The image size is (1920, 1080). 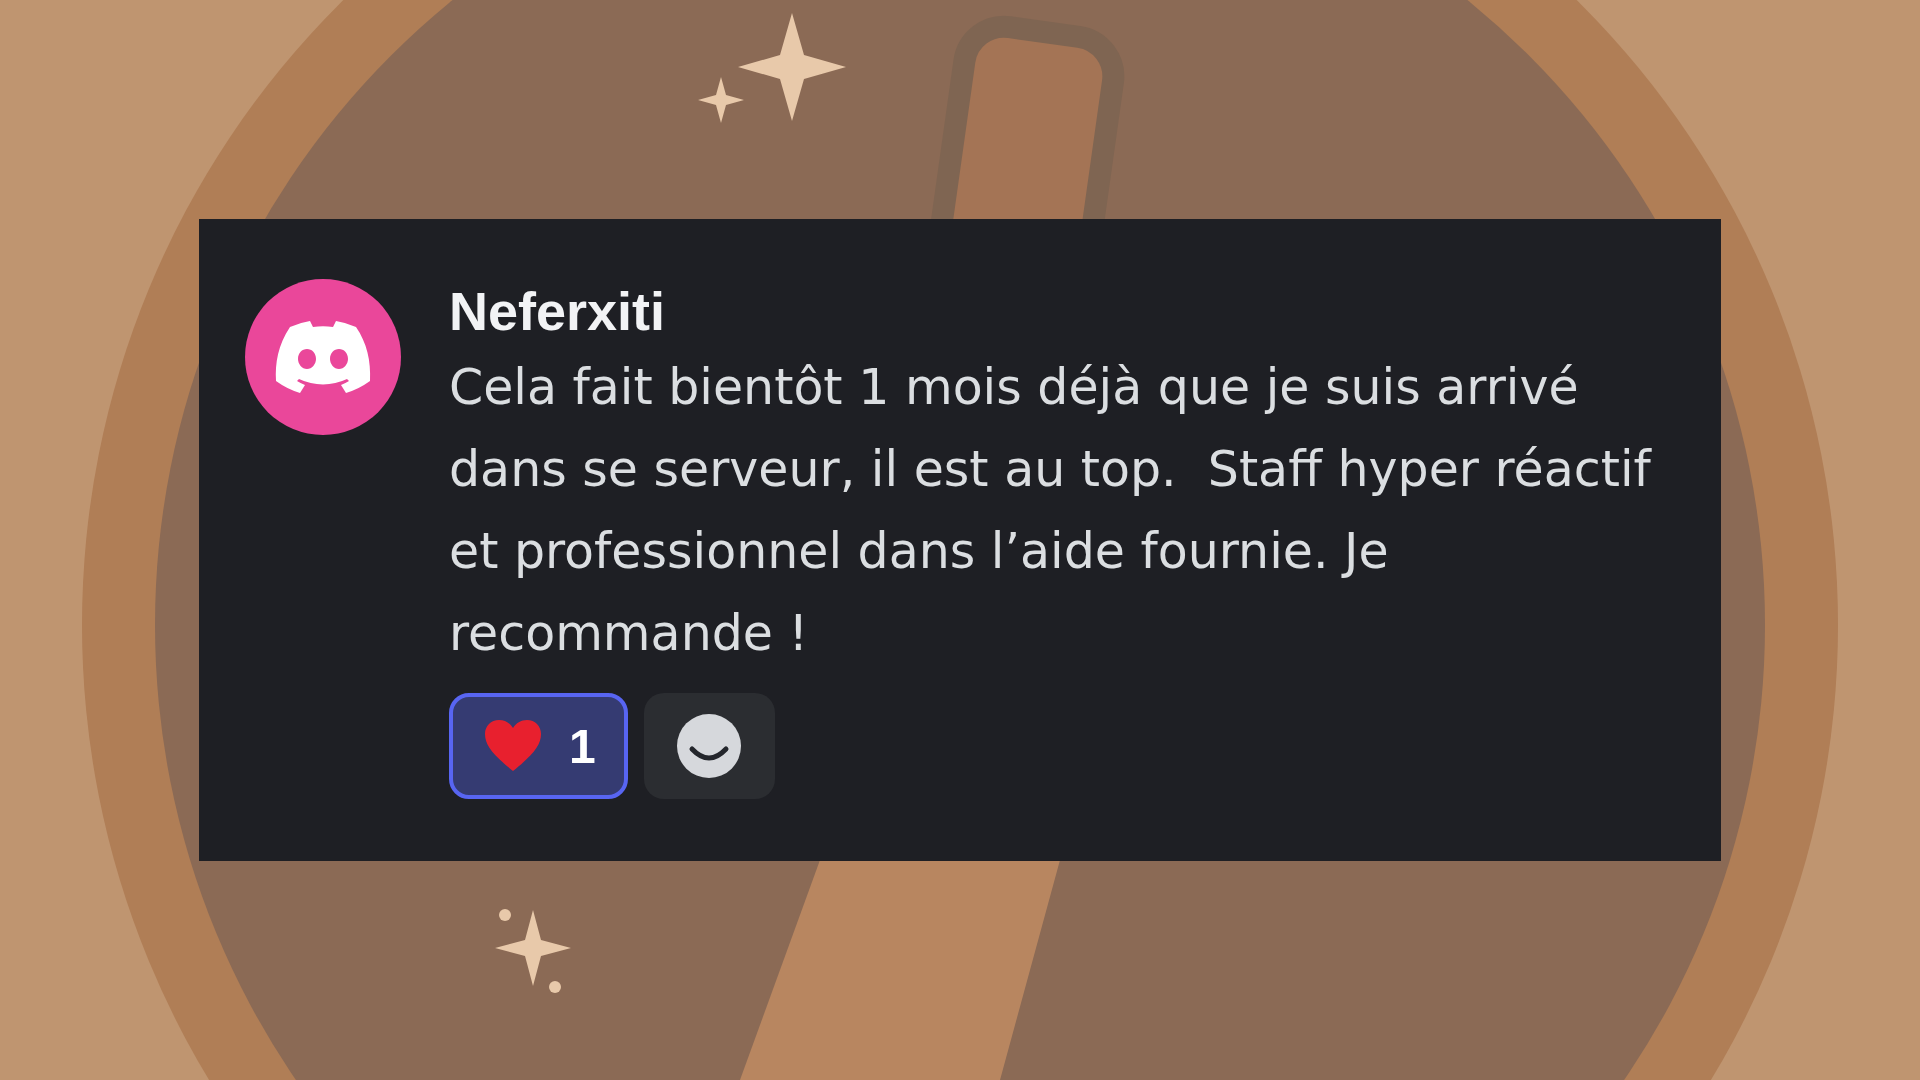 What do you see at coordinates (533, 951) in the screenshot?
I see `sparkle-icon` at bounding box center [533, 951].